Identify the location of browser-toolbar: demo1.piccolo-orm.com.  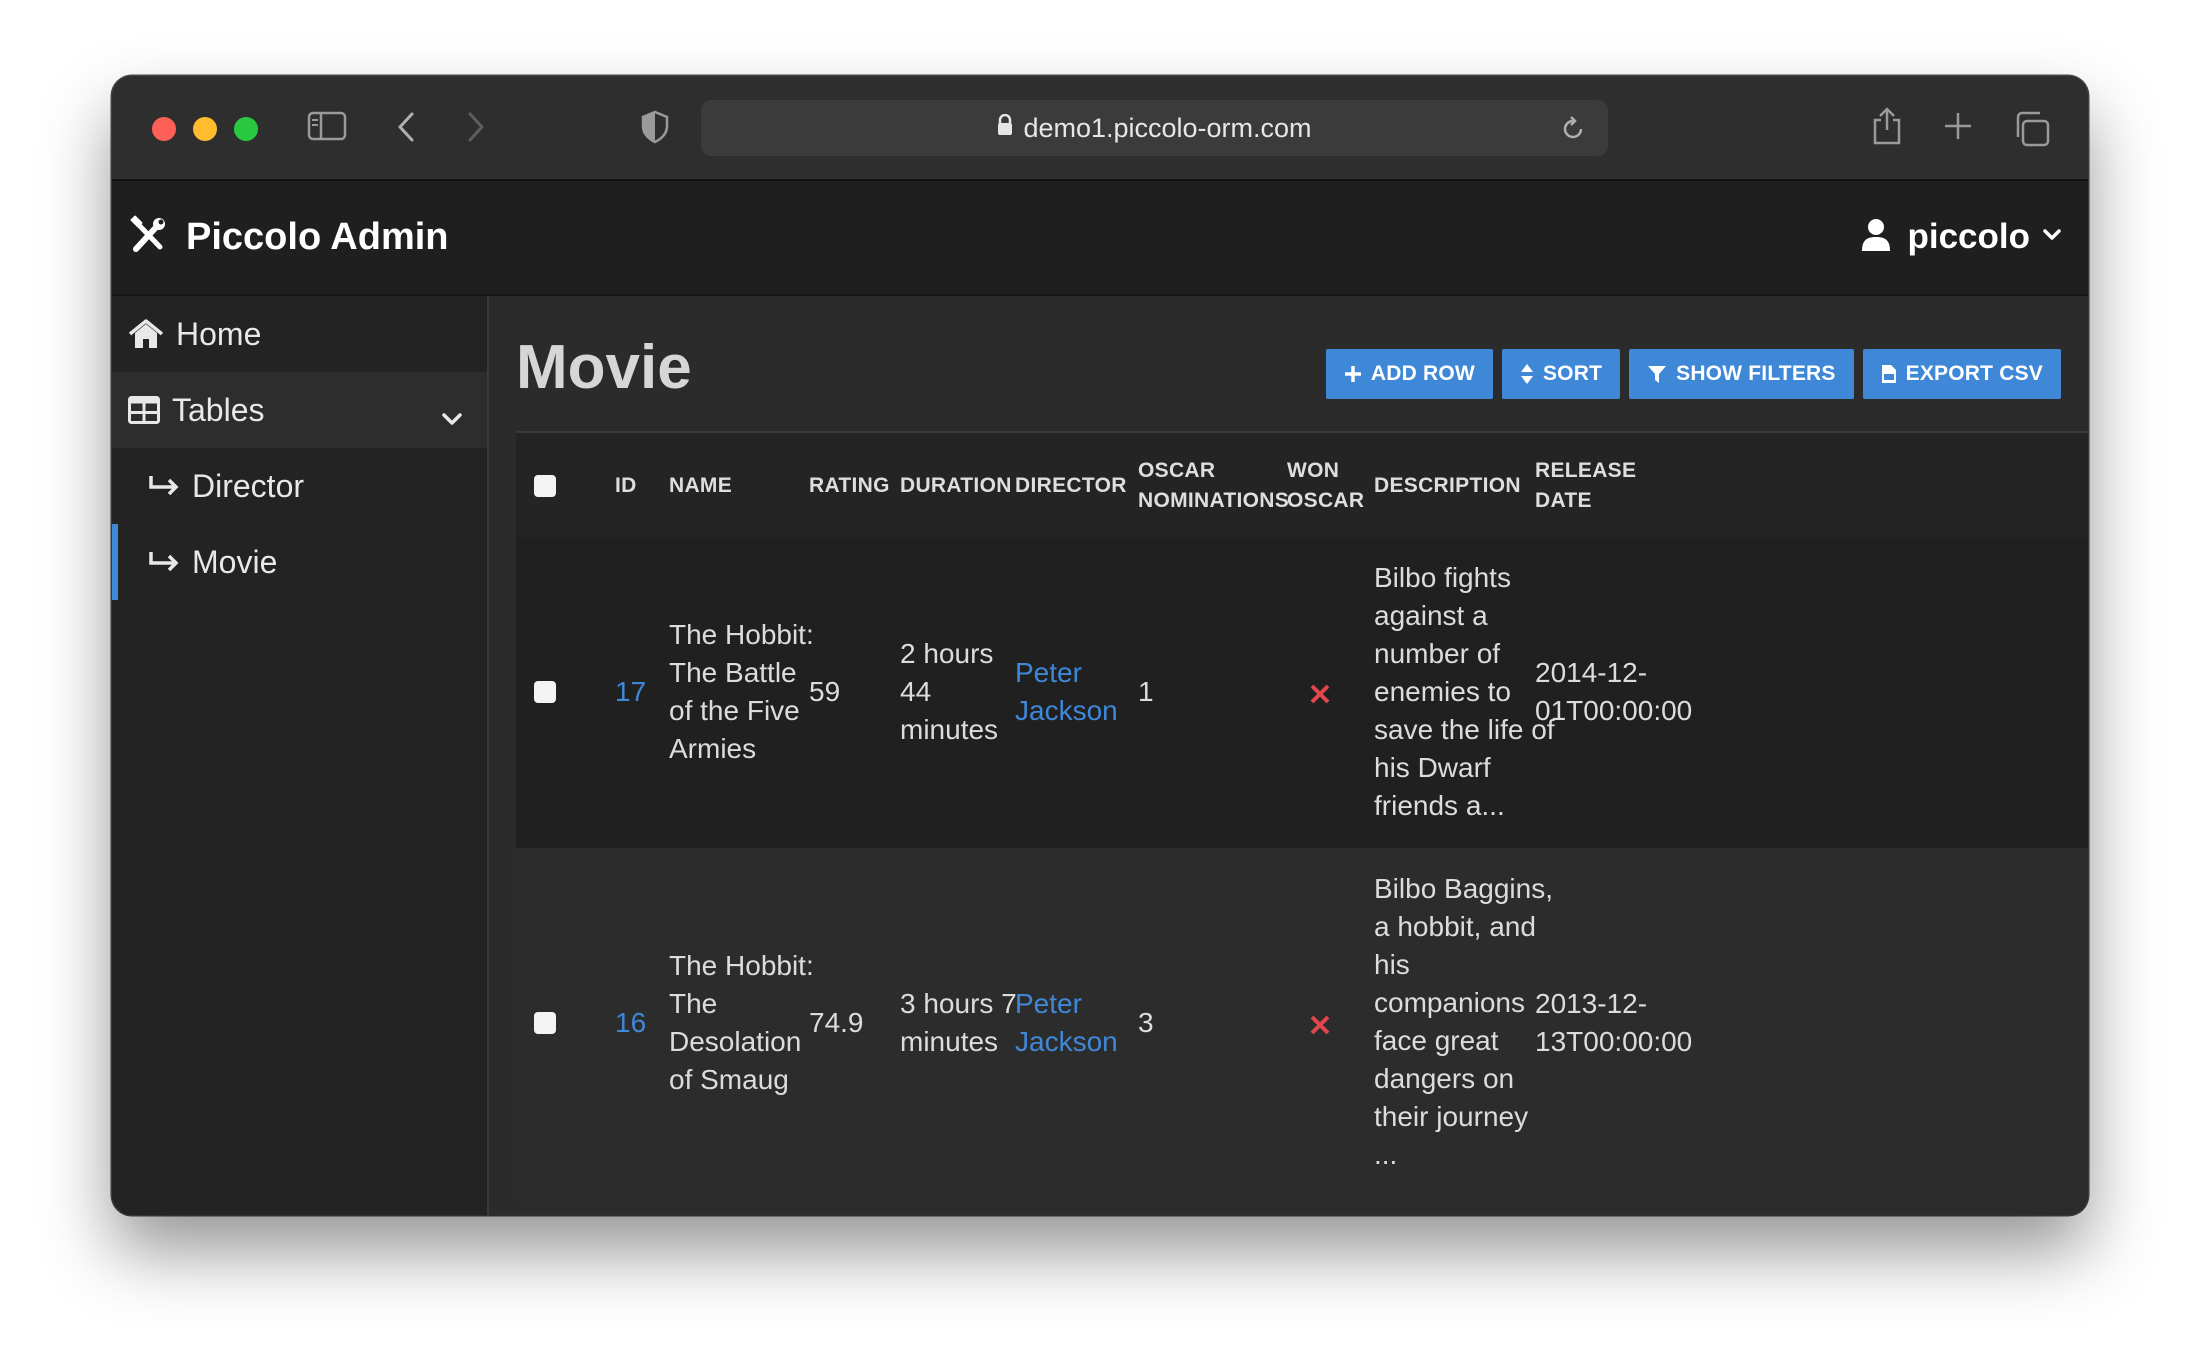
(1100, 128).